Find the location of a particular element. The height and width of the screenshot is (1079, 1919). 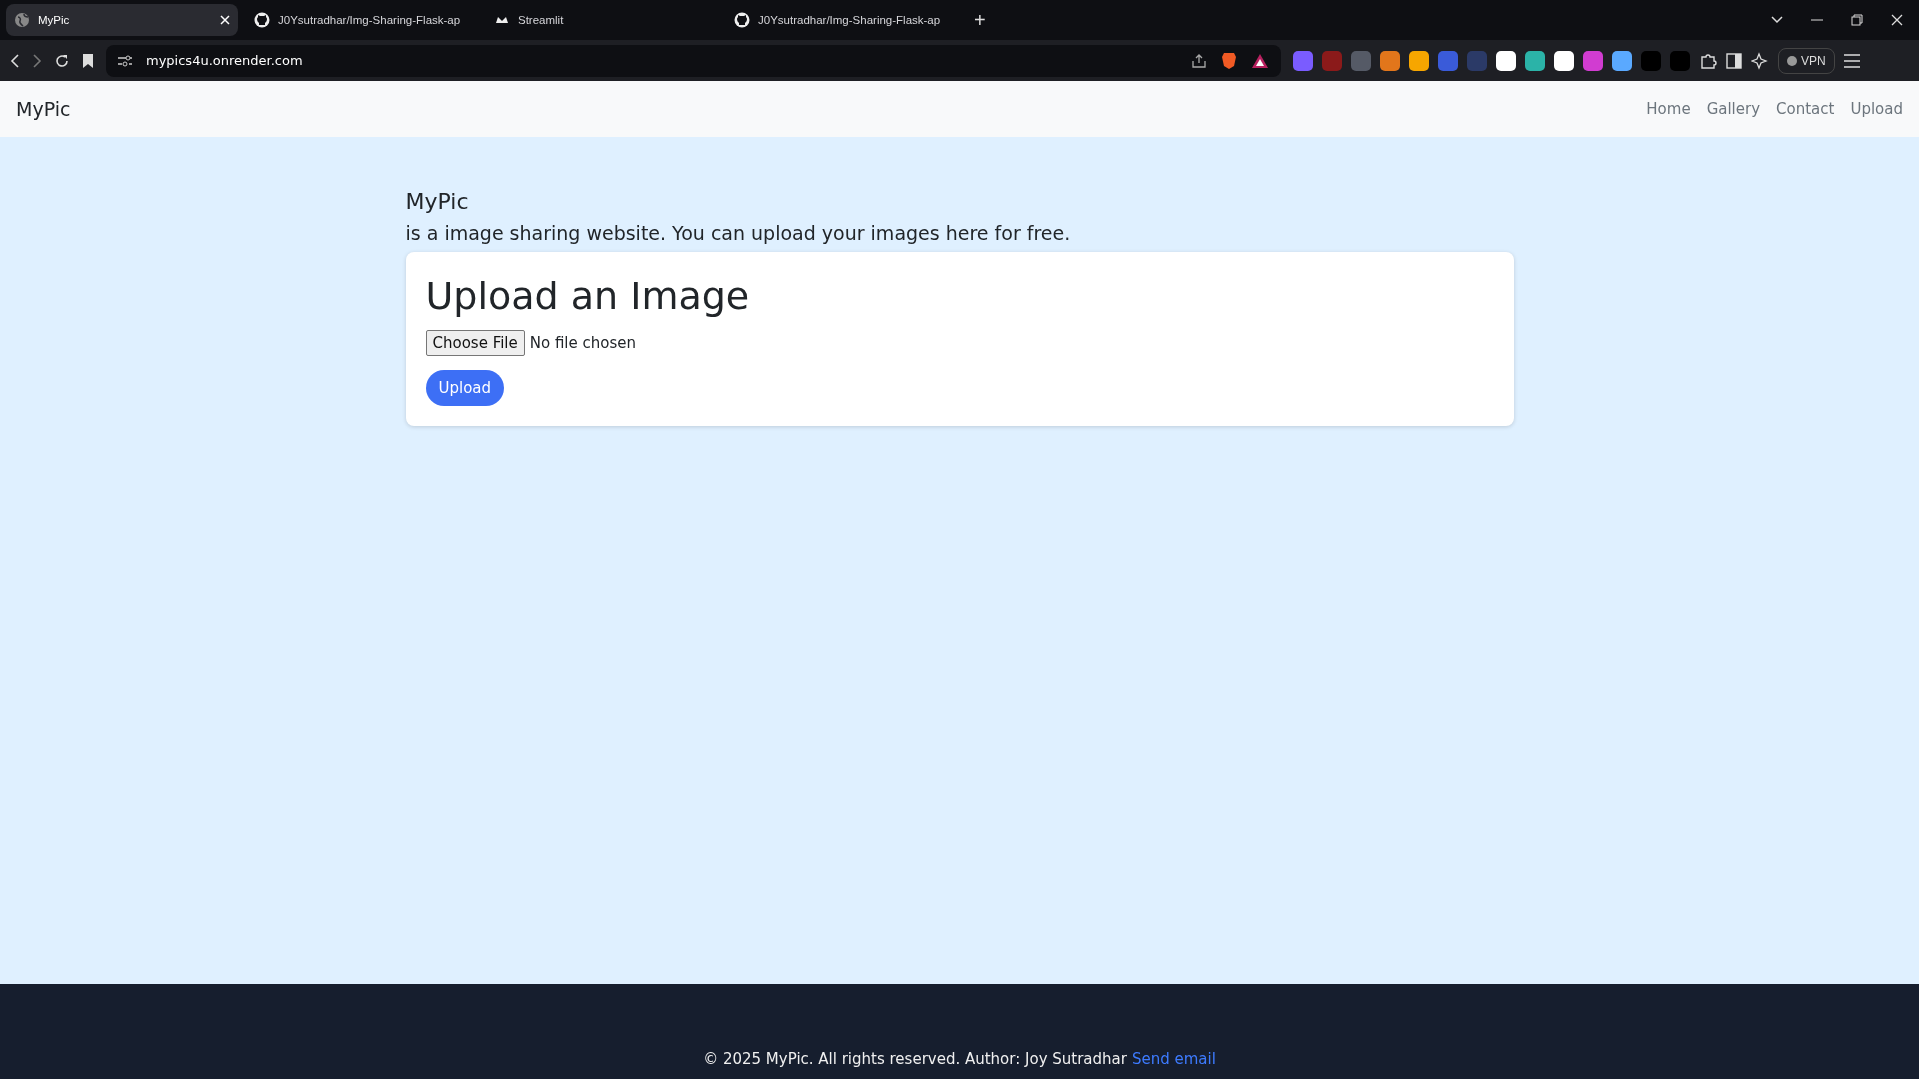

site-title: MyPic is located at coordinates (437, 201).